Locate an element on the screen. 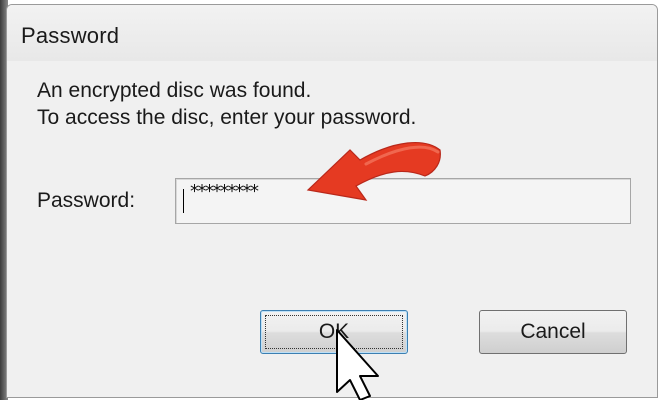  ok-button: OK is located at coordinates (334, 332).